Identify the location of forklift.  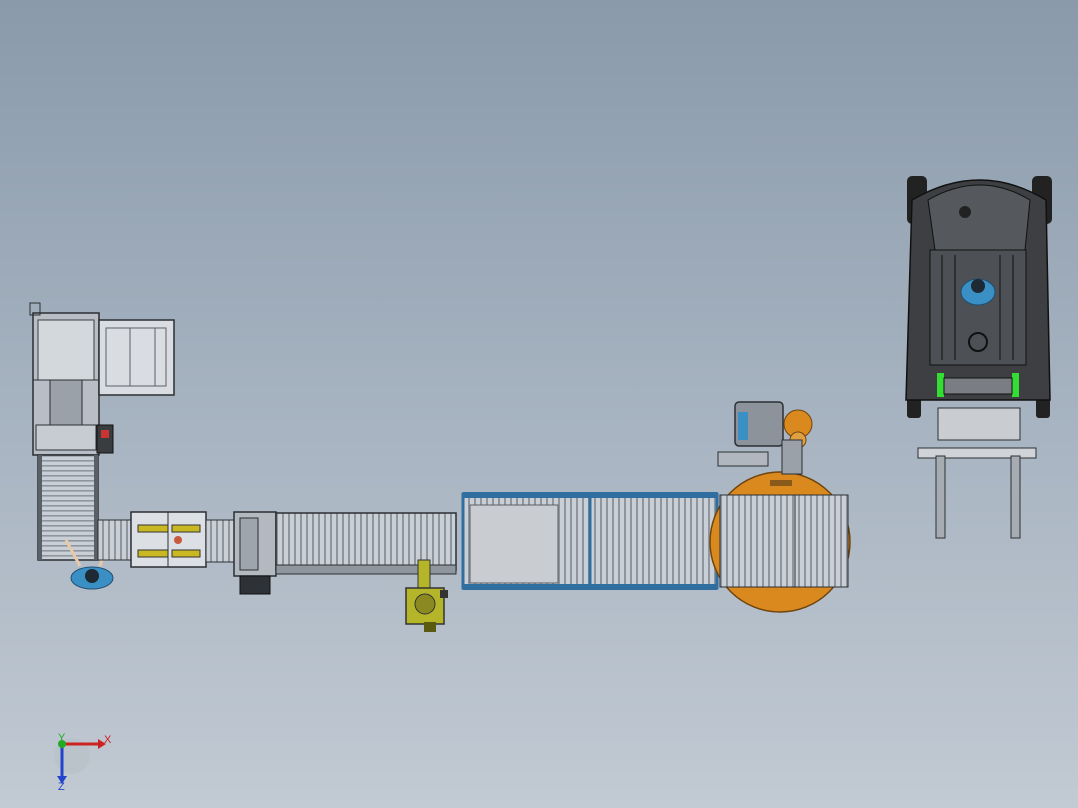
(978, 297).